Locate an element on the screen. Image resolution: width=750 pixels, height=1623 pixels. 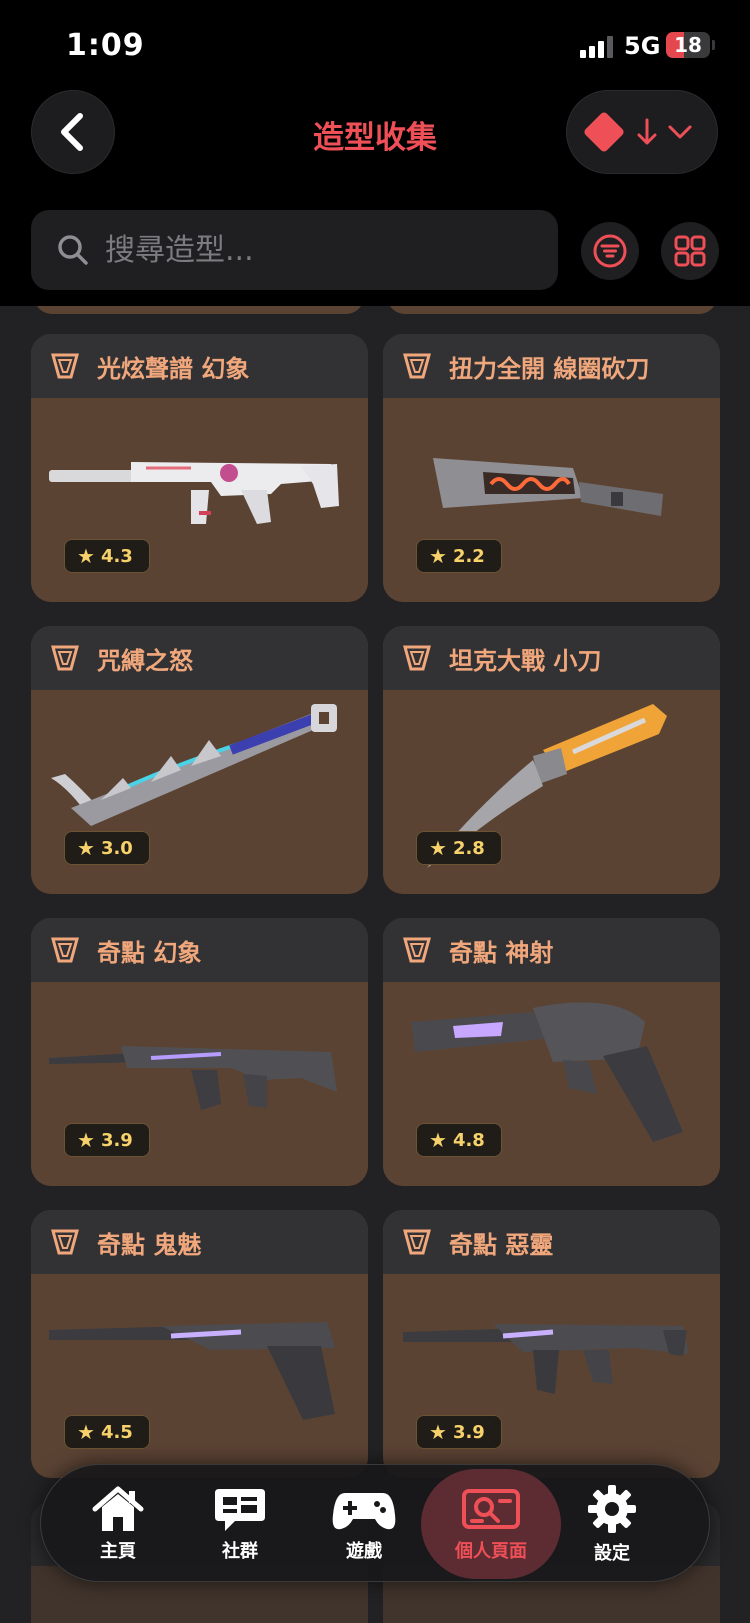
sort-button is located at coordinates (642, 132).